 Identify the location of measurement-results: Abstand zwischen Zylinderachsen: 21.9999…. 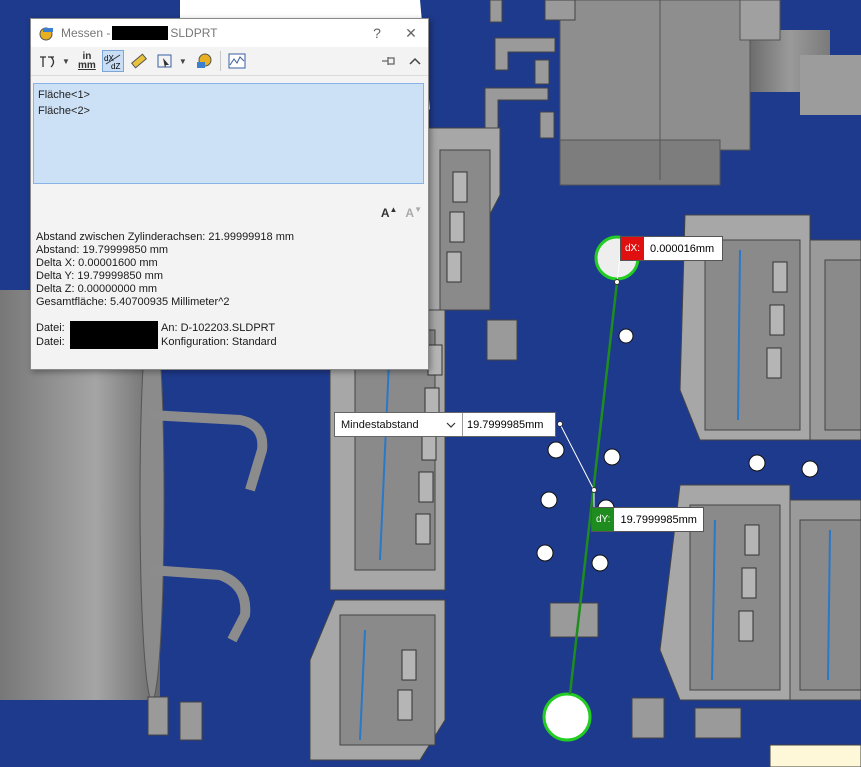
(165, 270).